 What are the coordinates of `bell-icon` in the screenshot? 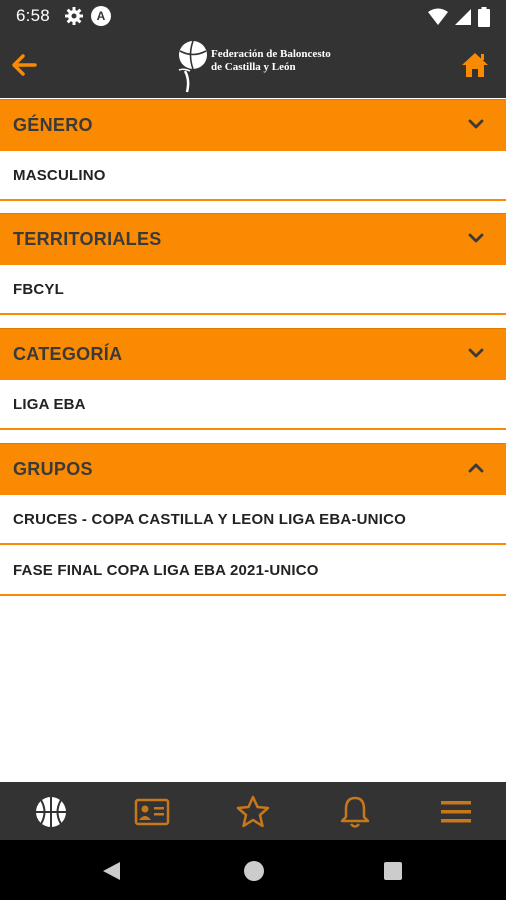 It's located at (355, 812).